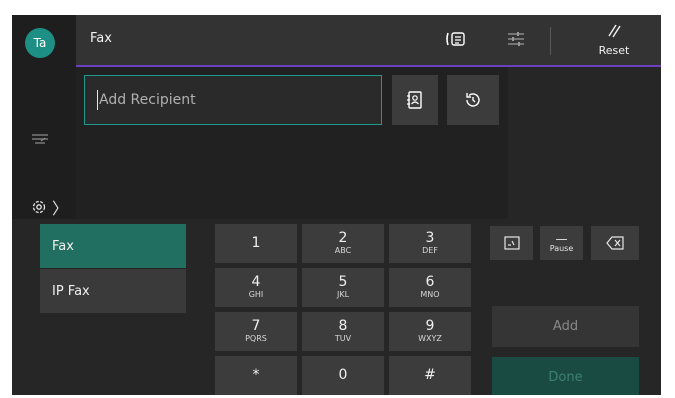 The height and width of the screenshot is (398, 675). I want to click on pause-button: — Pause, so click(561, 243).